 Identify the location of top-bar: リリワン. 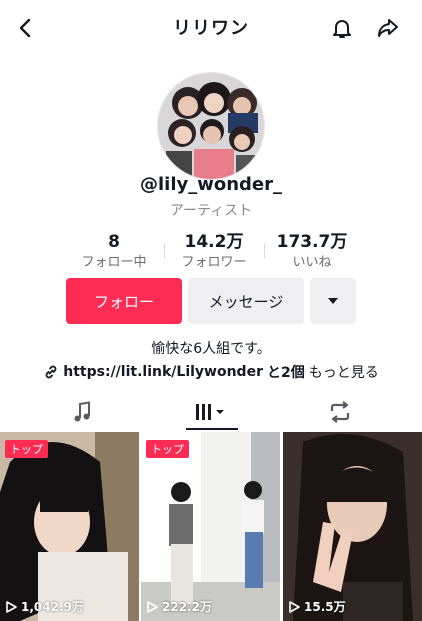
(211, 28).